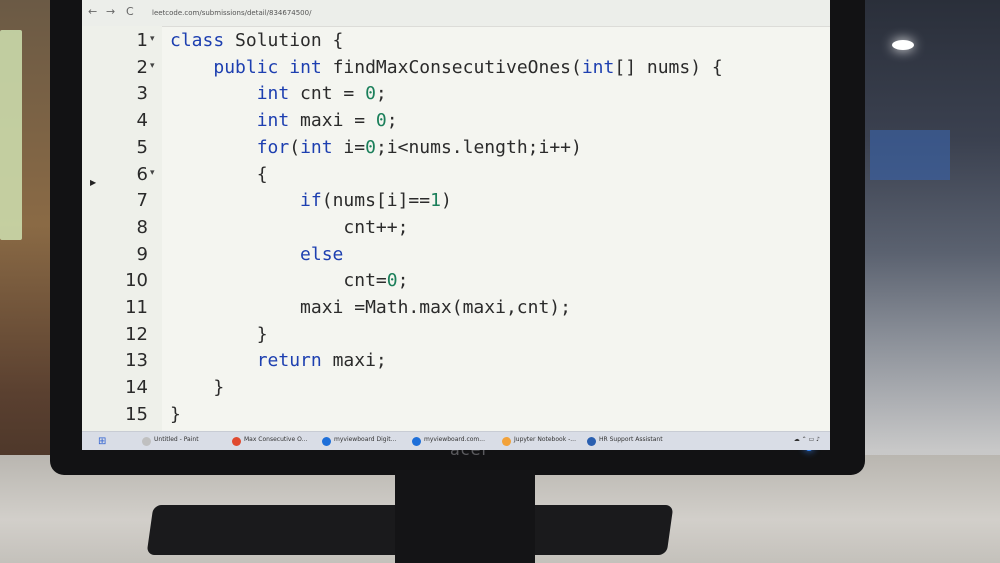 This screenshot has height=563, width=1000. What do you see at coordinates (142, 147) in the screenshot?
I see `line-number: 5` at bounding box center [142, 147].